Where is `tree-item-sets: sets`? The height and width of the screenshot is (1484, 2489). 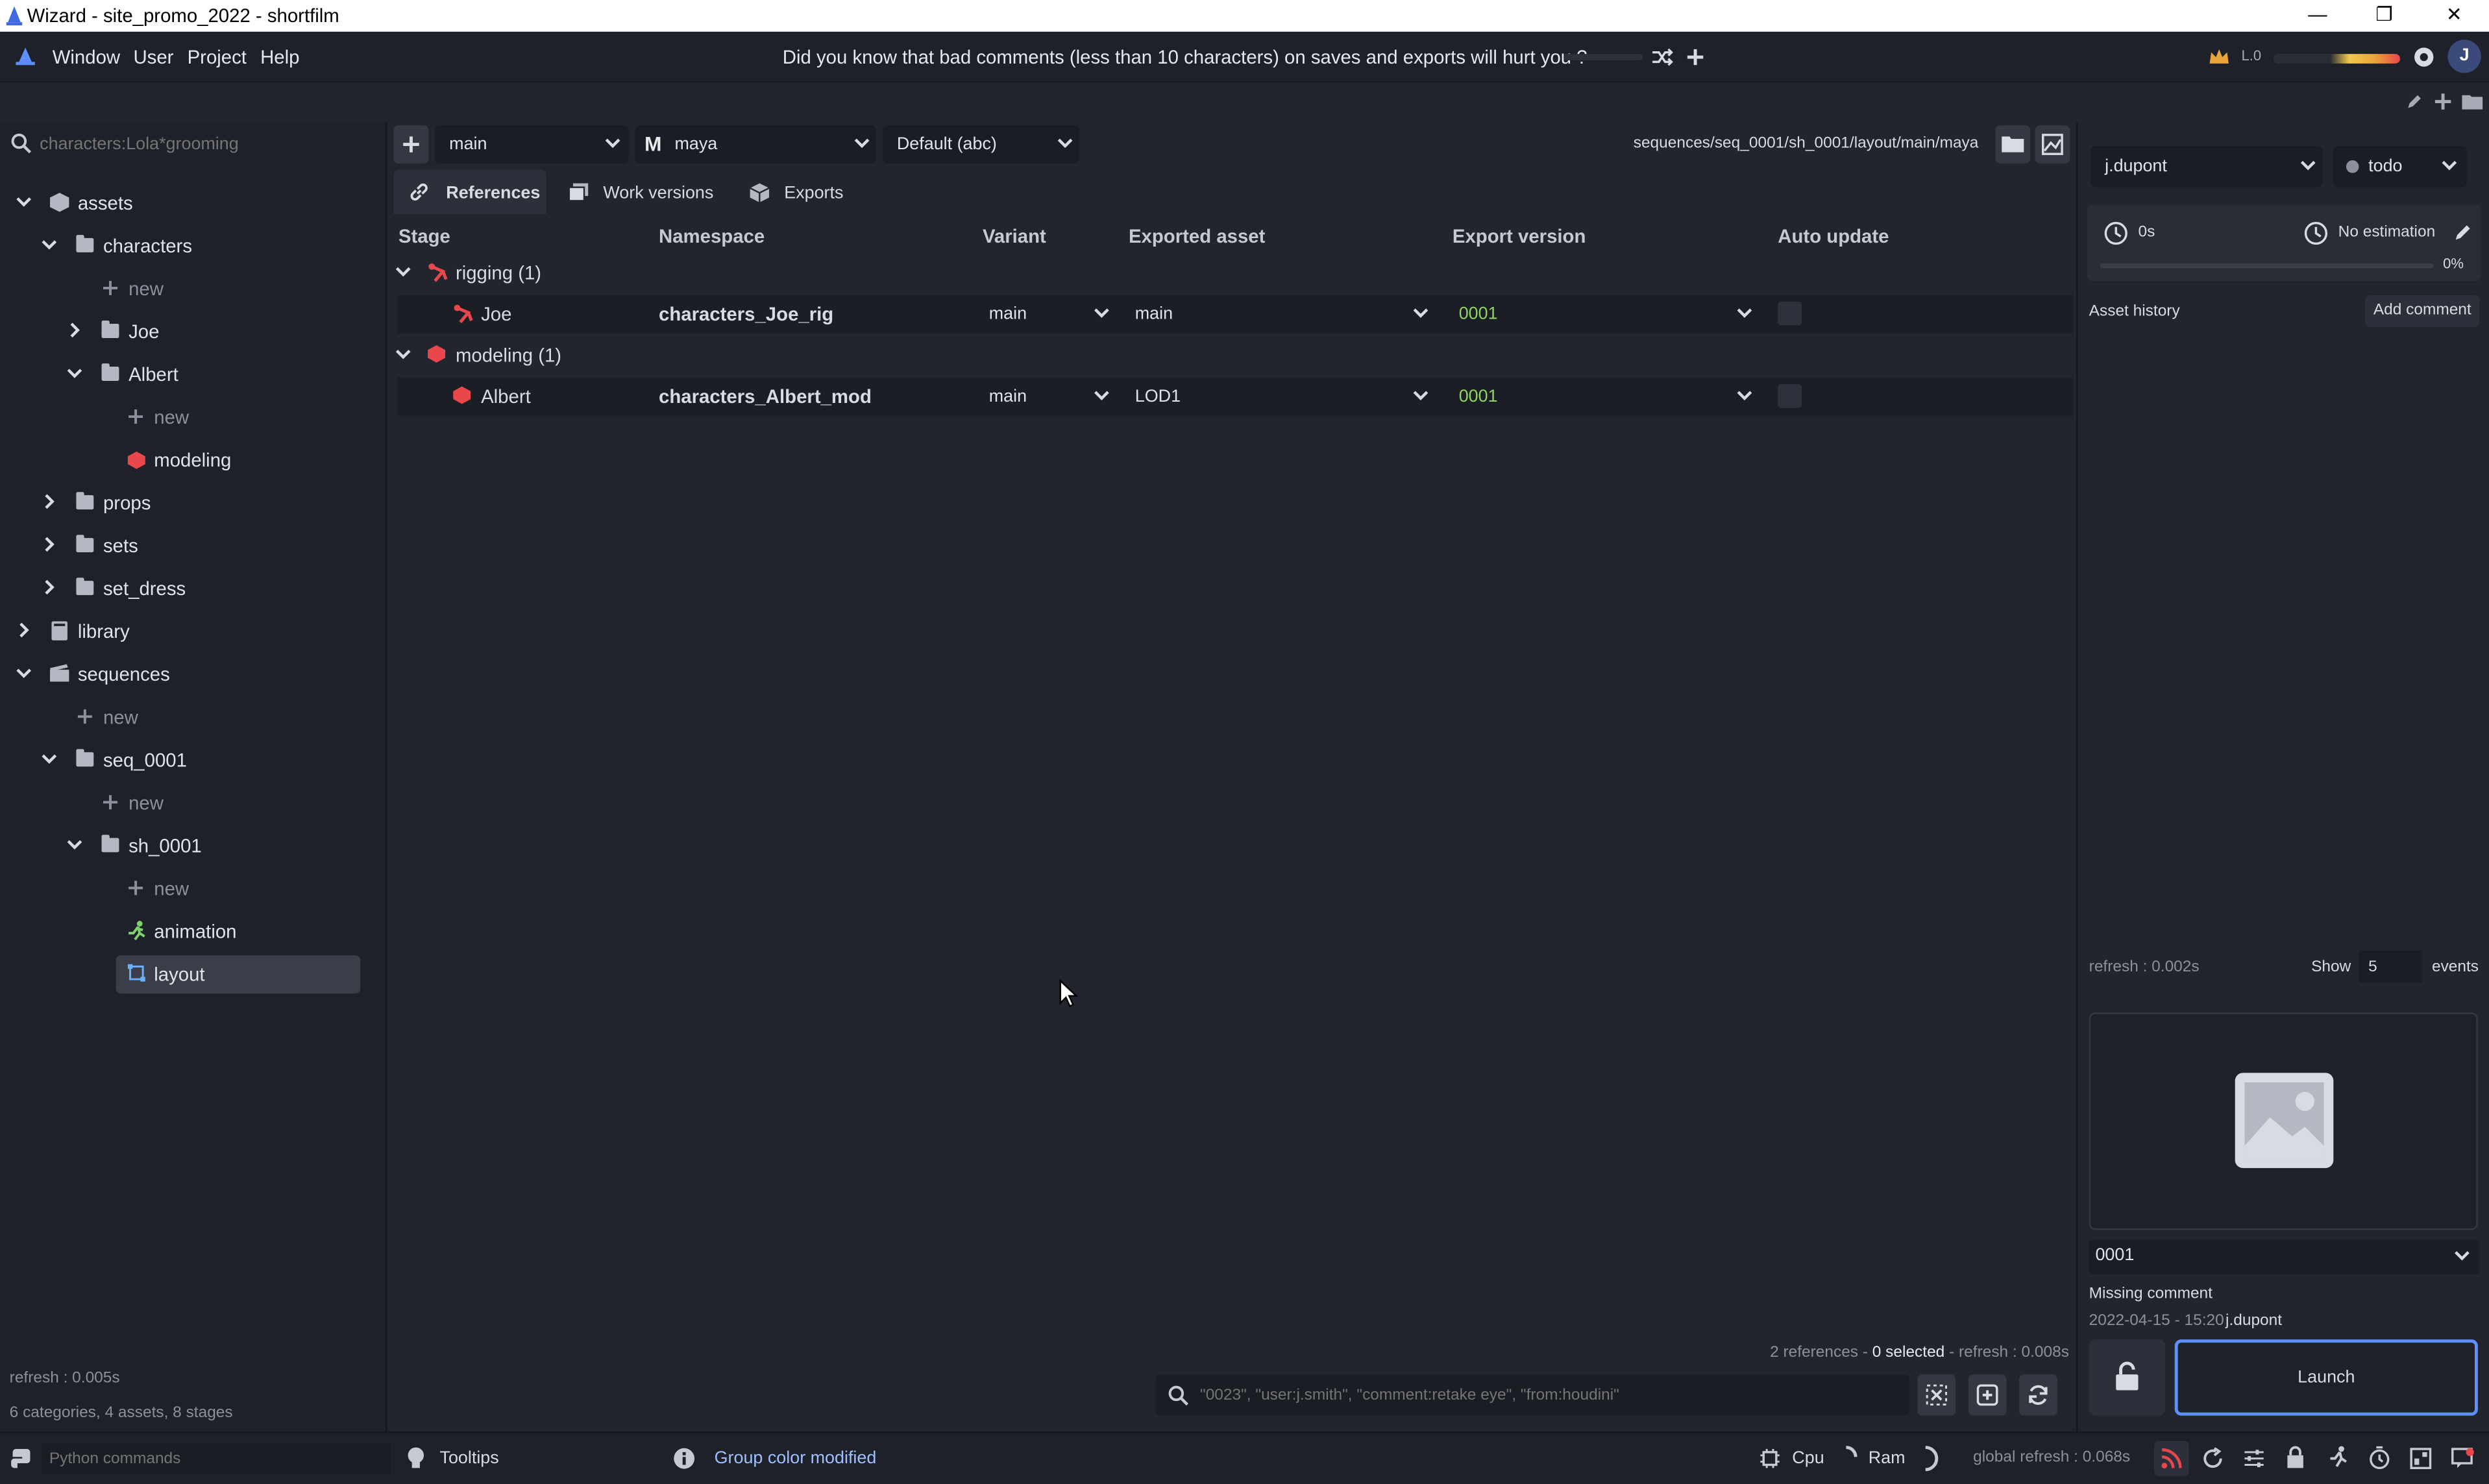
tree-item-sets: sets is located at coordinates (194, 545).